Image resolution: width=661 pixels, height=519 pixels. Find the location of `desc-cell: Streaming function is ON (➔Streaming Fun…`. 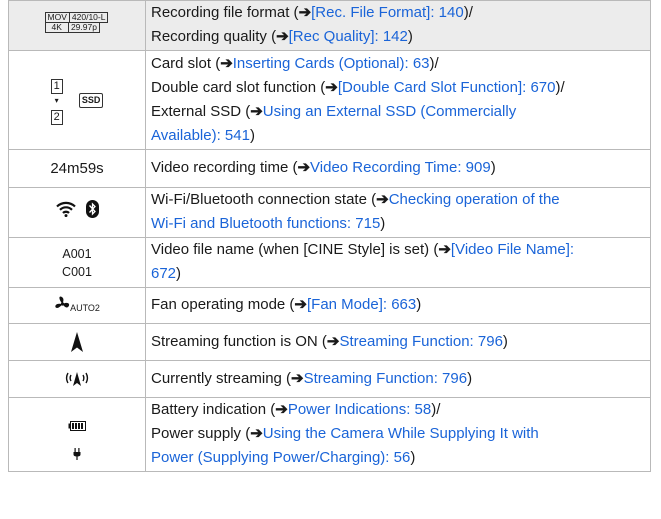

desc-cell: Streaming function is ON (➔Streaming Fun… is located at coordinates (398, 342).